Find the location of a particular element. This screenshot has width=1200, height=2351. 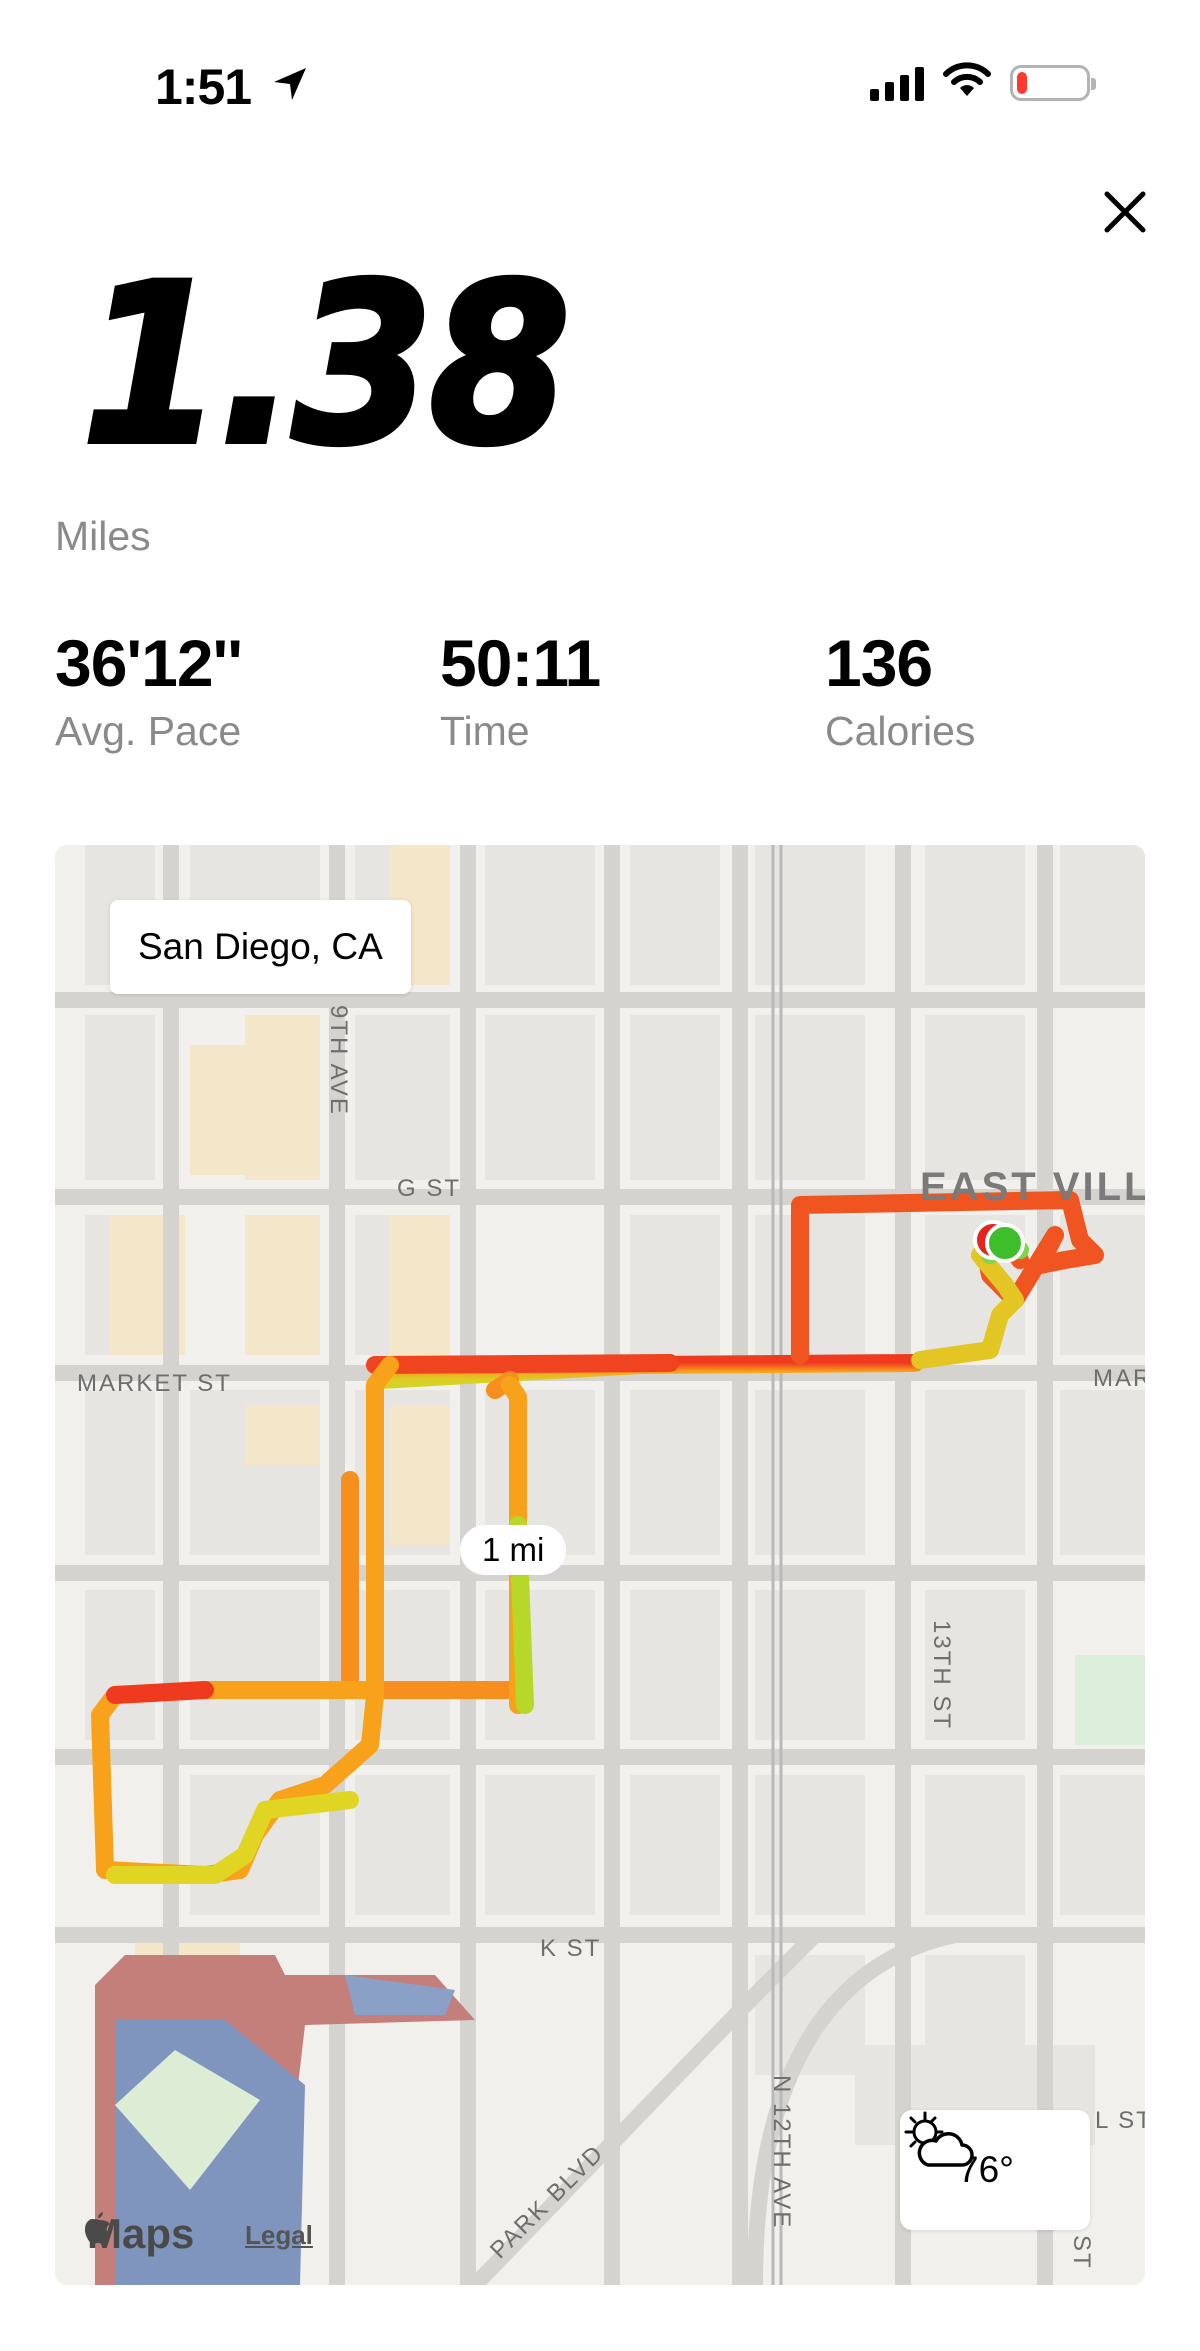

park is located at coordinates (1110, 1700).